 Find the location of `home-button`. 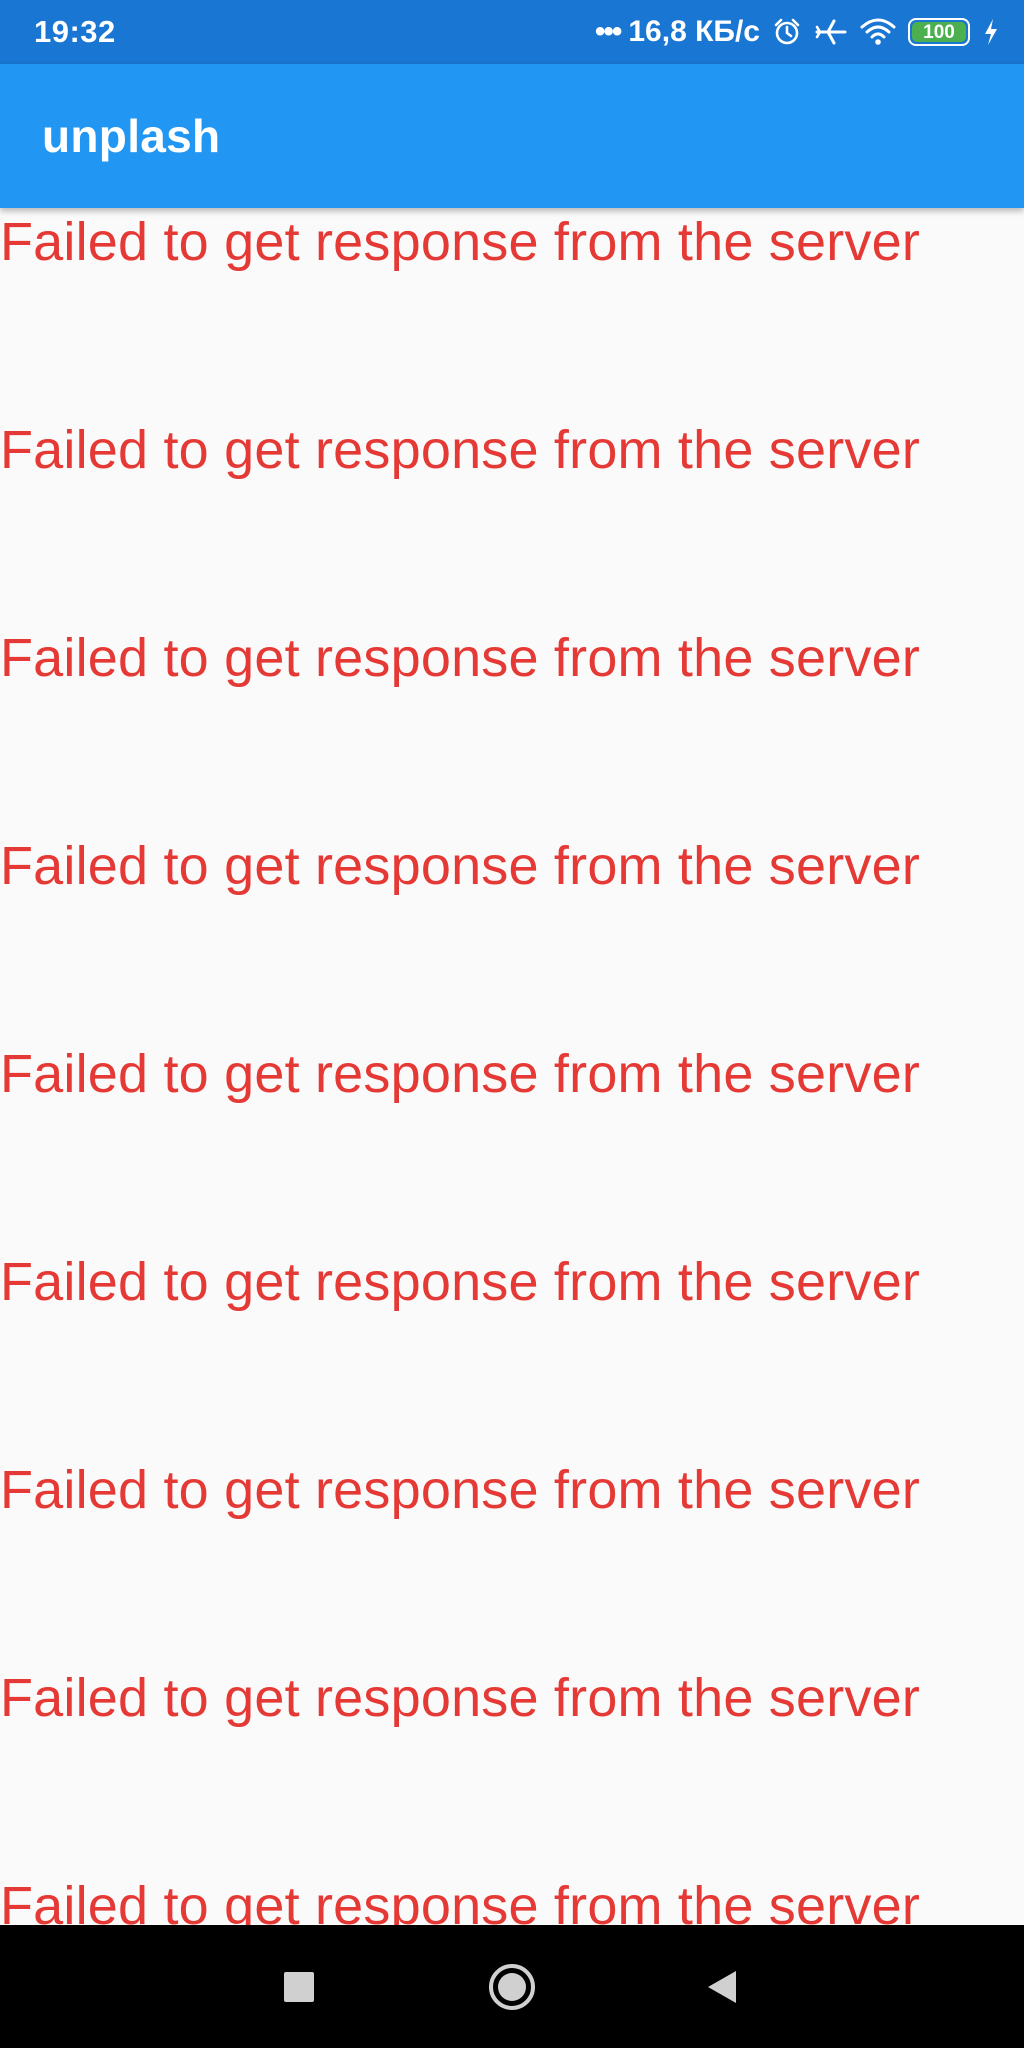

home-button is located at coordinates (512, 1987).